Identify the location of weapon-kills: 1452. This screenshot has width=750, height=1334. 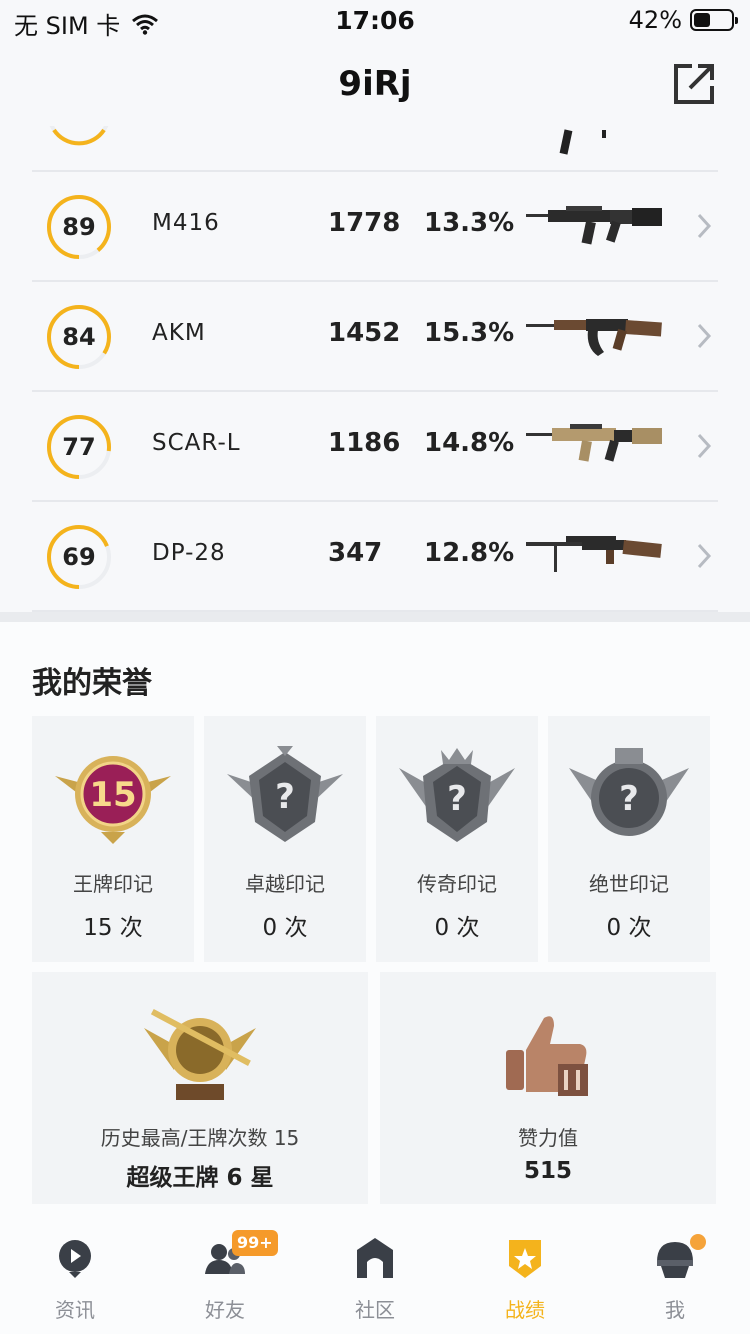
(364, 333).